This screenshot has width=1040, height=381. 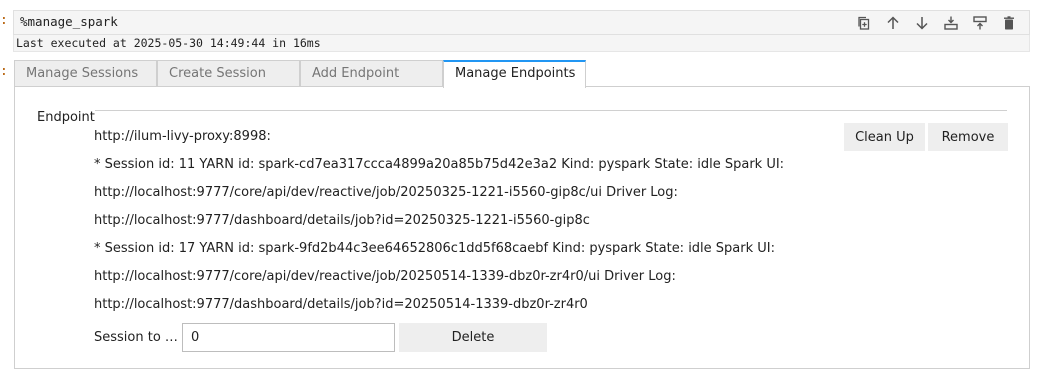 I want to click on endpoint-url: http://ilum-livy-proxy:8998:, so click(x=182, y=136).